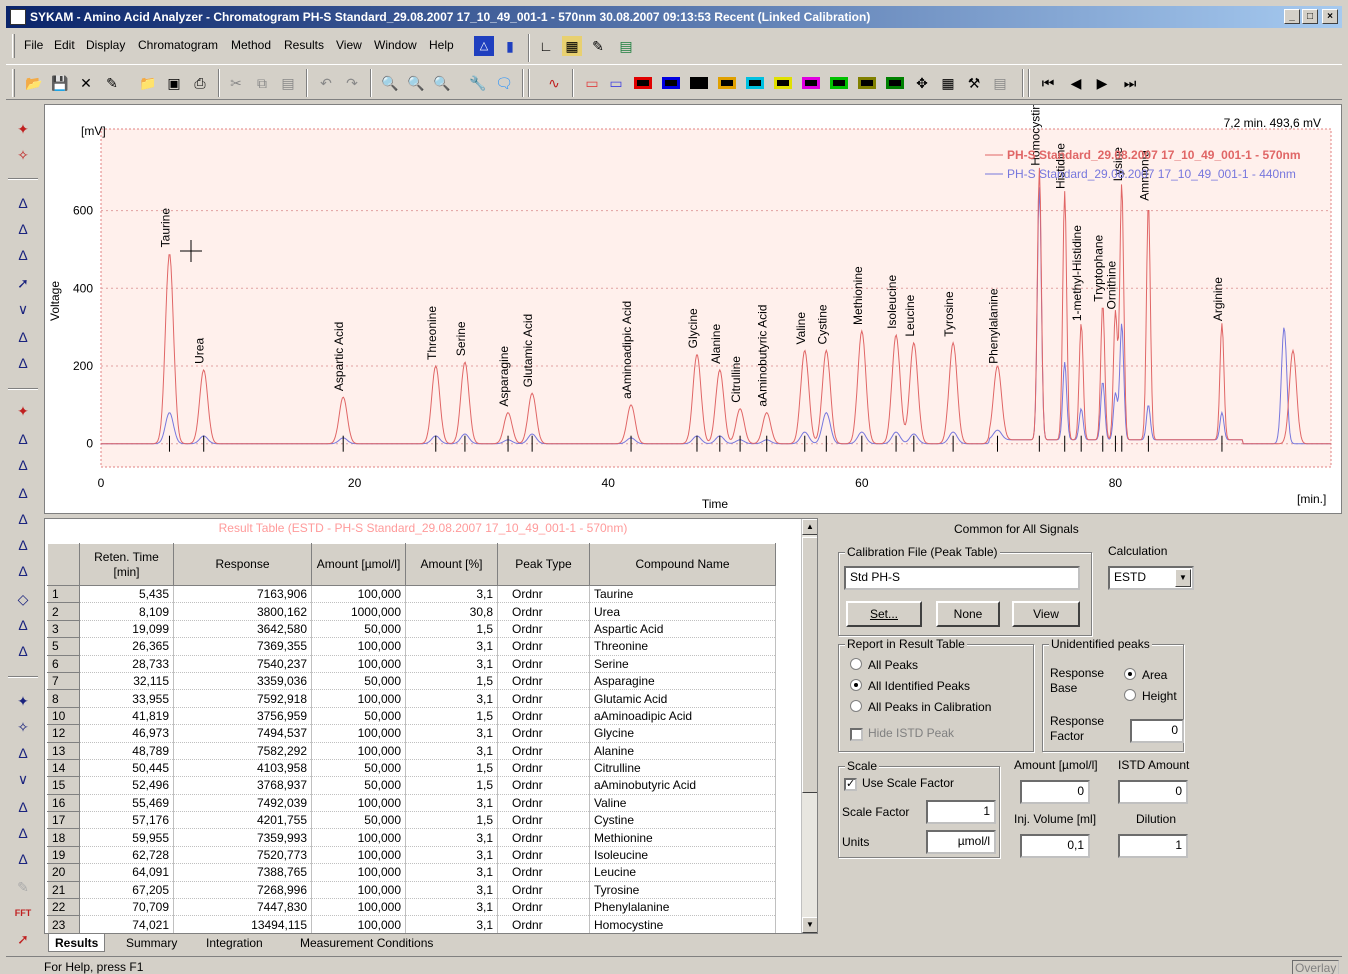 Image resolution: width=1348 pixels, height=974 pixels. I want to click on menu-help: Help, so click(441, 45).